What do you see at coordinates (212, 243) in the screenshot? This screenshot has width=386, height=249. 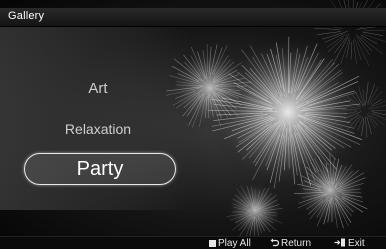 I see `stop-square-icon` at bounding box center [212, 243].